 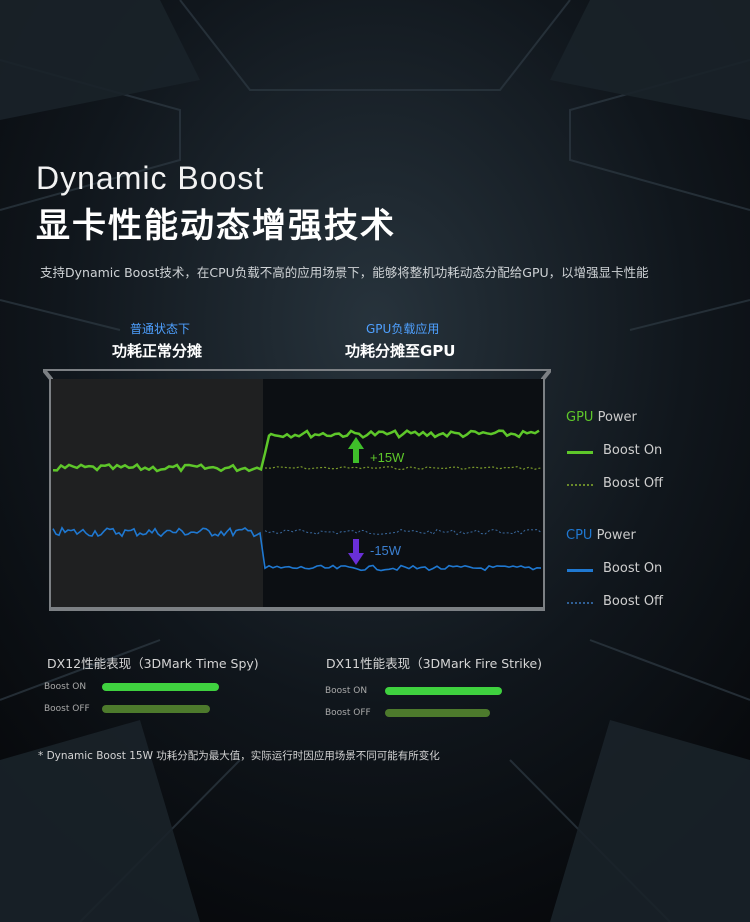 What do you see at coordinates (216, 226) in the screenshot?
I see `title-chinese: 显卡性能动态增强技术` at bounding box center [216, 226].